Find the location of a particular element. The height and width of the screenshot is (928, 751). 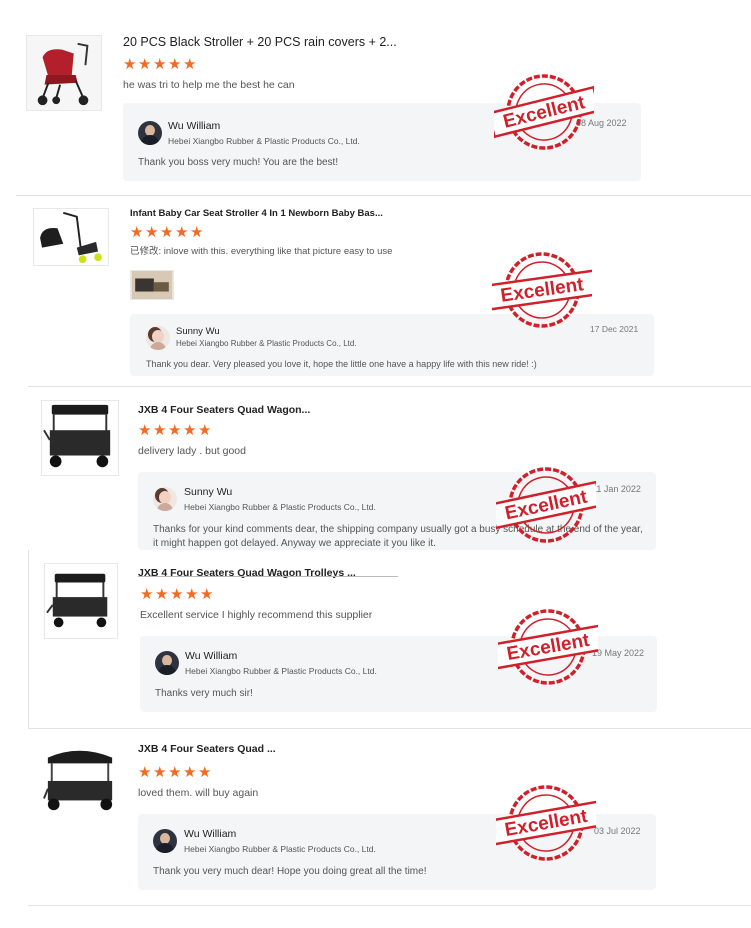

red-stroller-image is located at coordinates (64, 73).